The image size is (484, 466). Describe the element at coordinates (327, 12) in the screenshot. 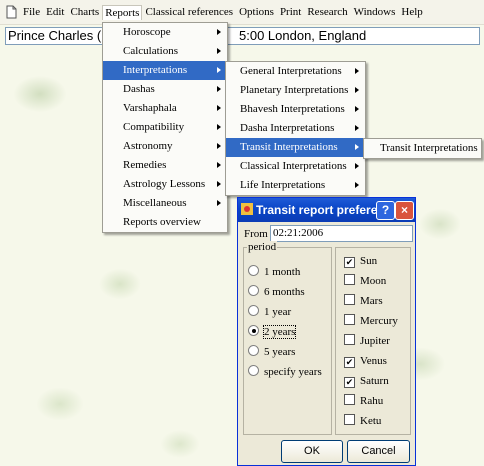

I see `menu-research: Research` at that location.